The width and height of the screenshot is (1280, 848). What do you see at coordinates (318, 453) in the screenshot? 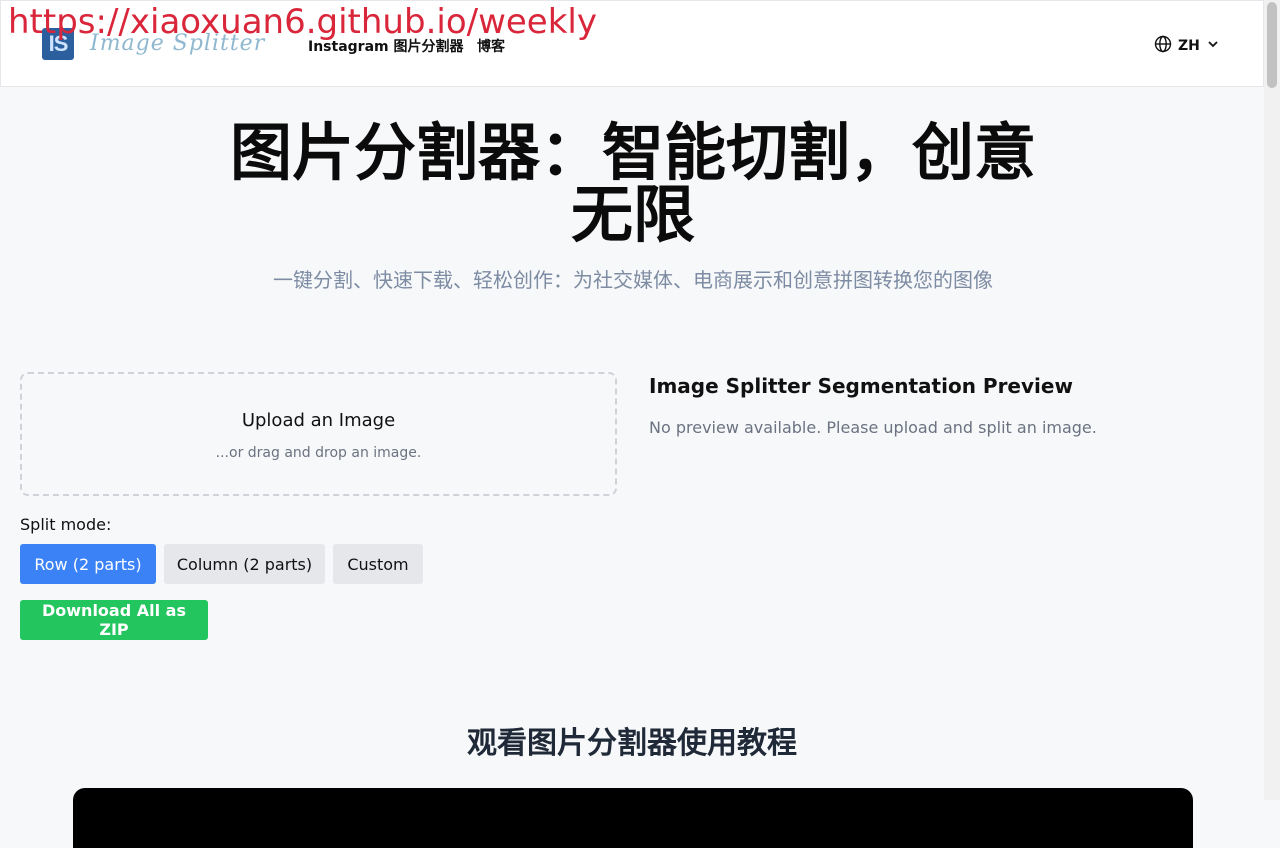
I see `upload-hint: ...or drag and drop an image.` at bounding box center [318, 453].